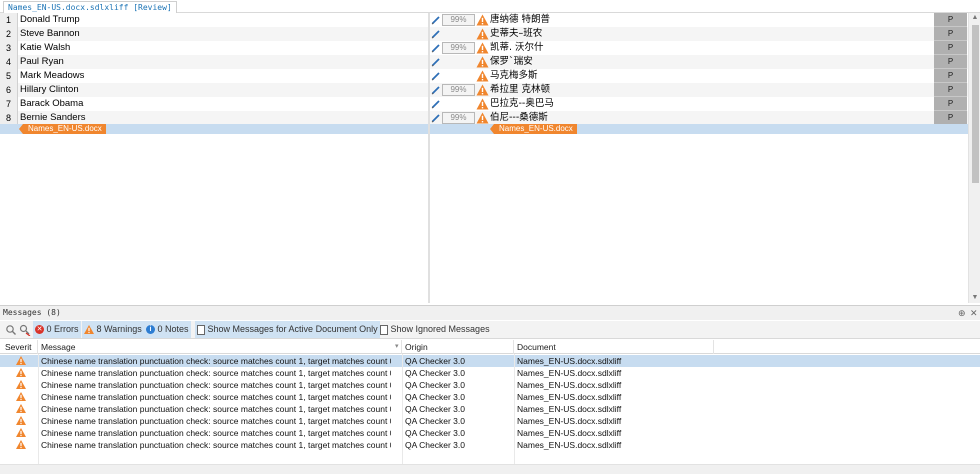 The height and width of the screenshot is (474, 980). What do you see at coordinates (517, 48) in the screenshot?
I see `target-text: 凯蒂. 沃尔什` at bounding box center [517, 48].